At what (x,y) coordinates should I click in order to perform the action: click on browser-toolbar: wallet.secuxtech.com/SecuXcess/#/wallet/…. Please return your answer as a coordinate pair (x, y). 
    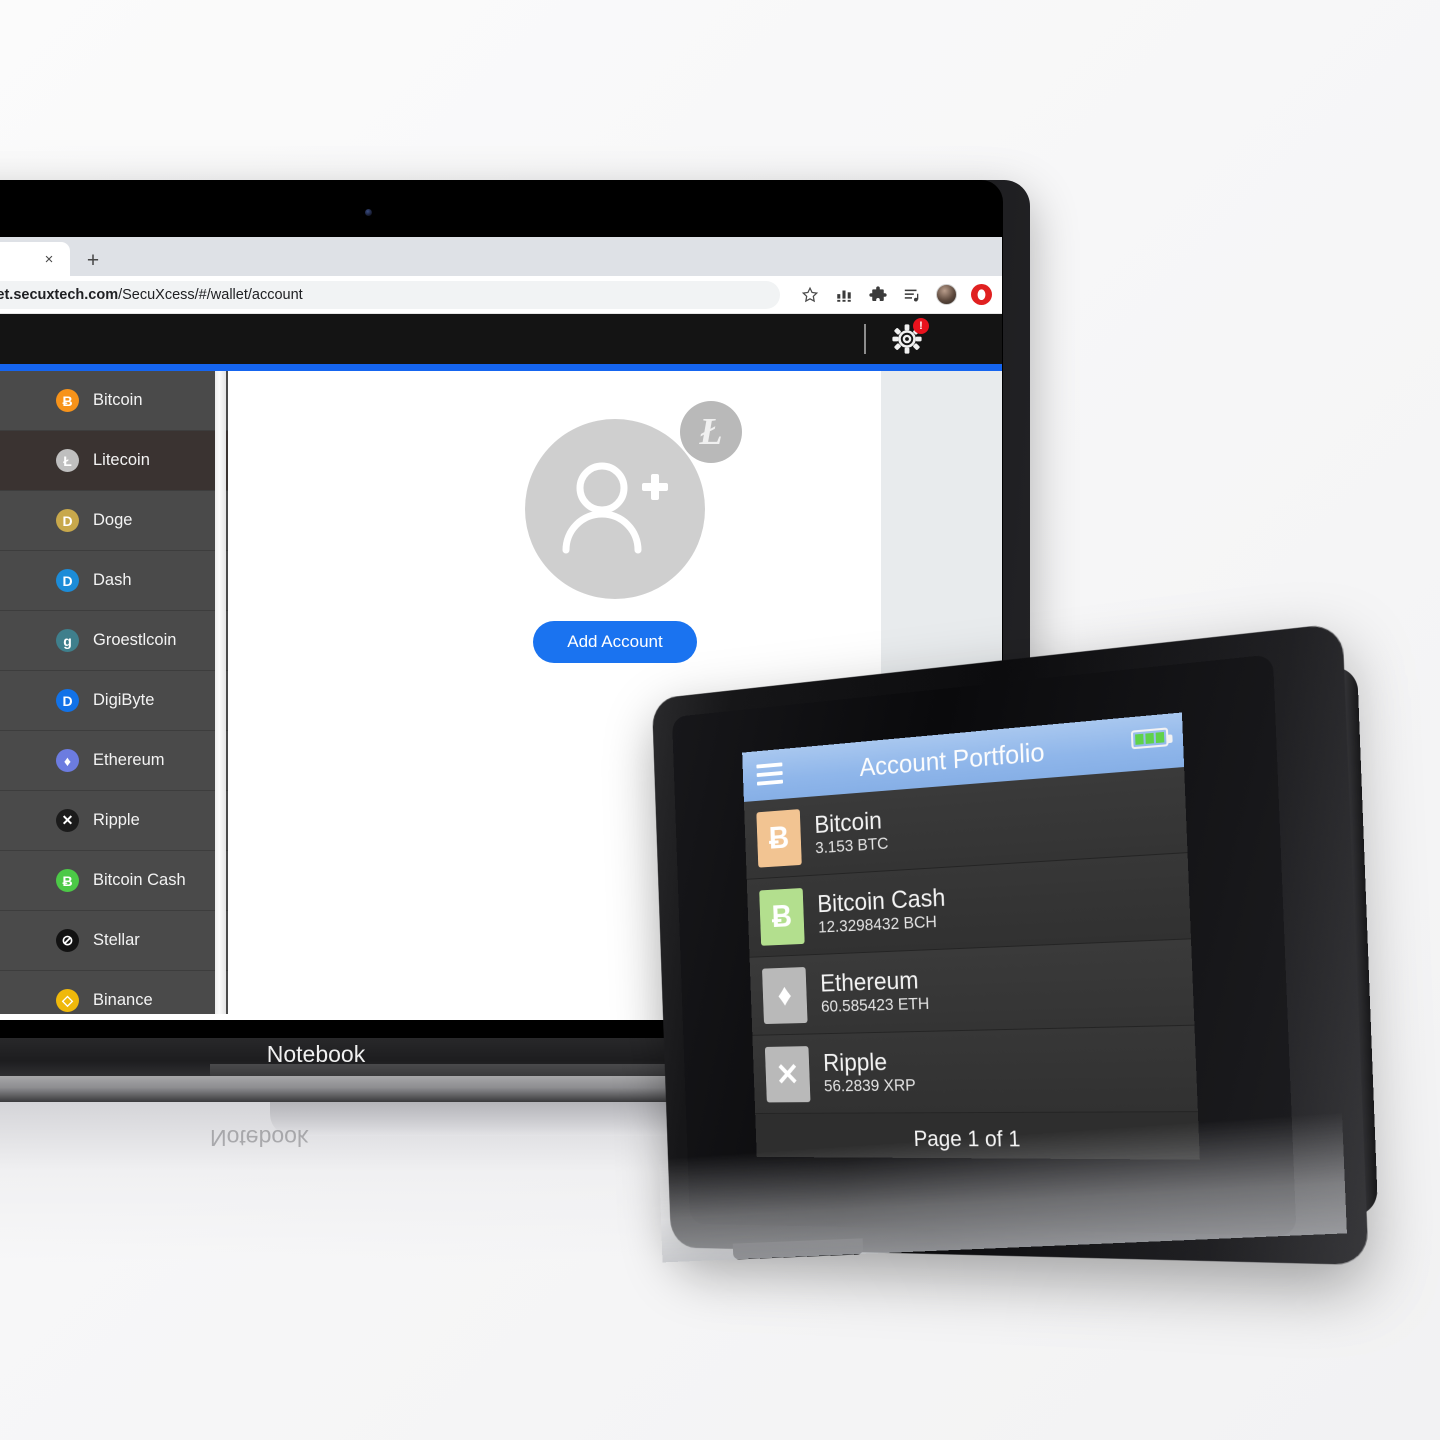
    Looking at the image, I should click on (501, 295).